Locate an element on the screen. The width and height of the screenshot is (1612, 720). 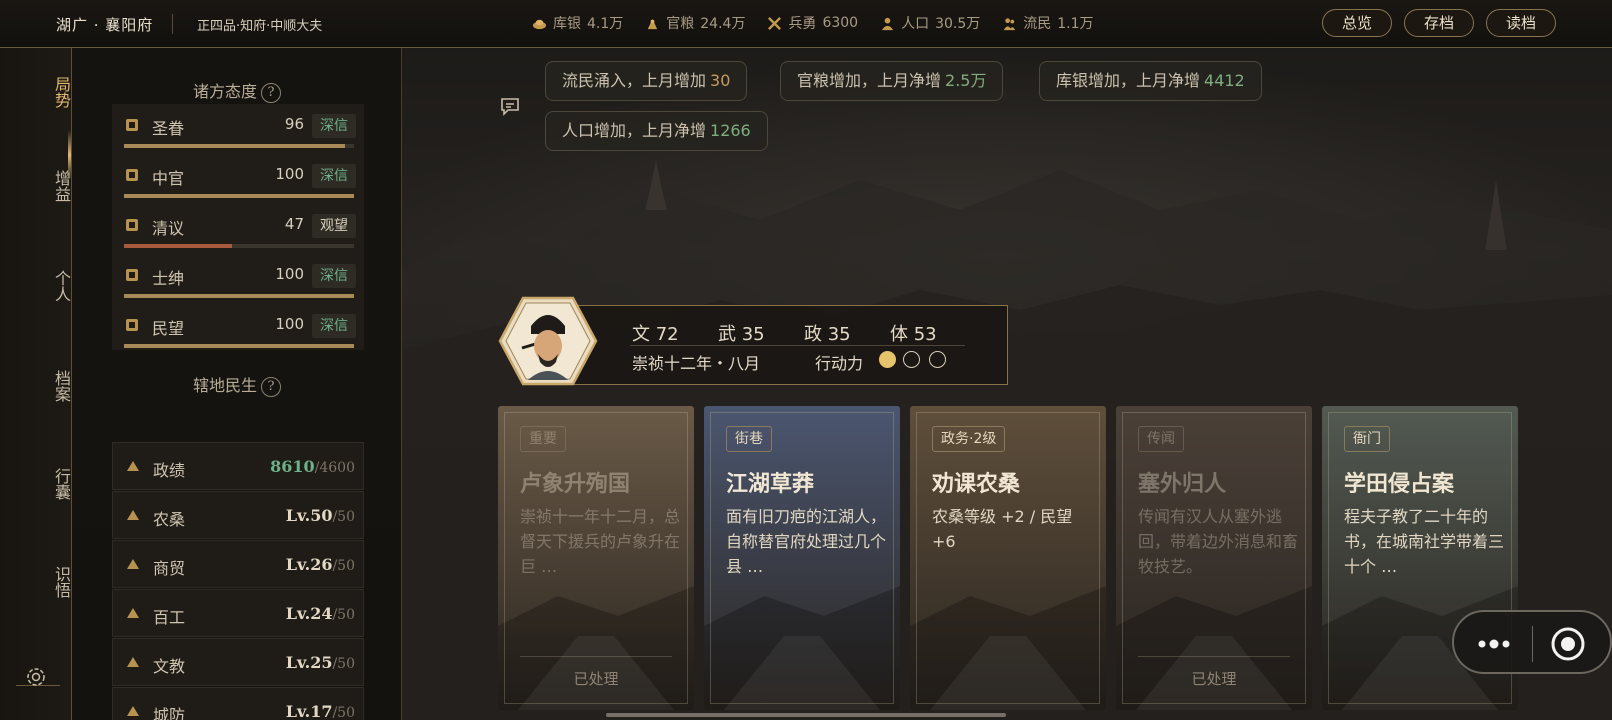
scholar-icon is located at coordinates (132, 225).